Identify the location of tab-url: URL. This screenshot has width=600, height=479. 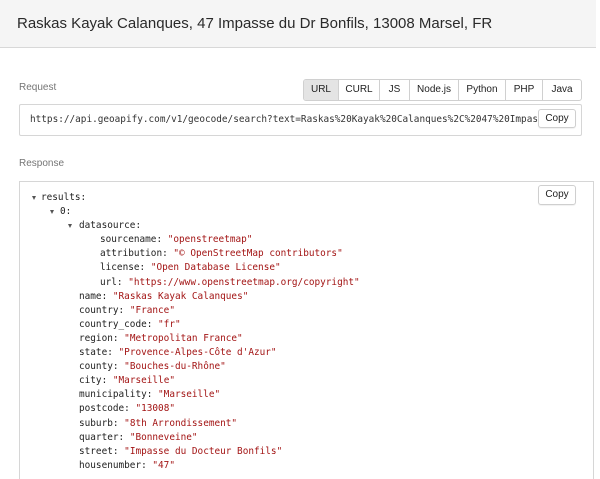
(321, 90).